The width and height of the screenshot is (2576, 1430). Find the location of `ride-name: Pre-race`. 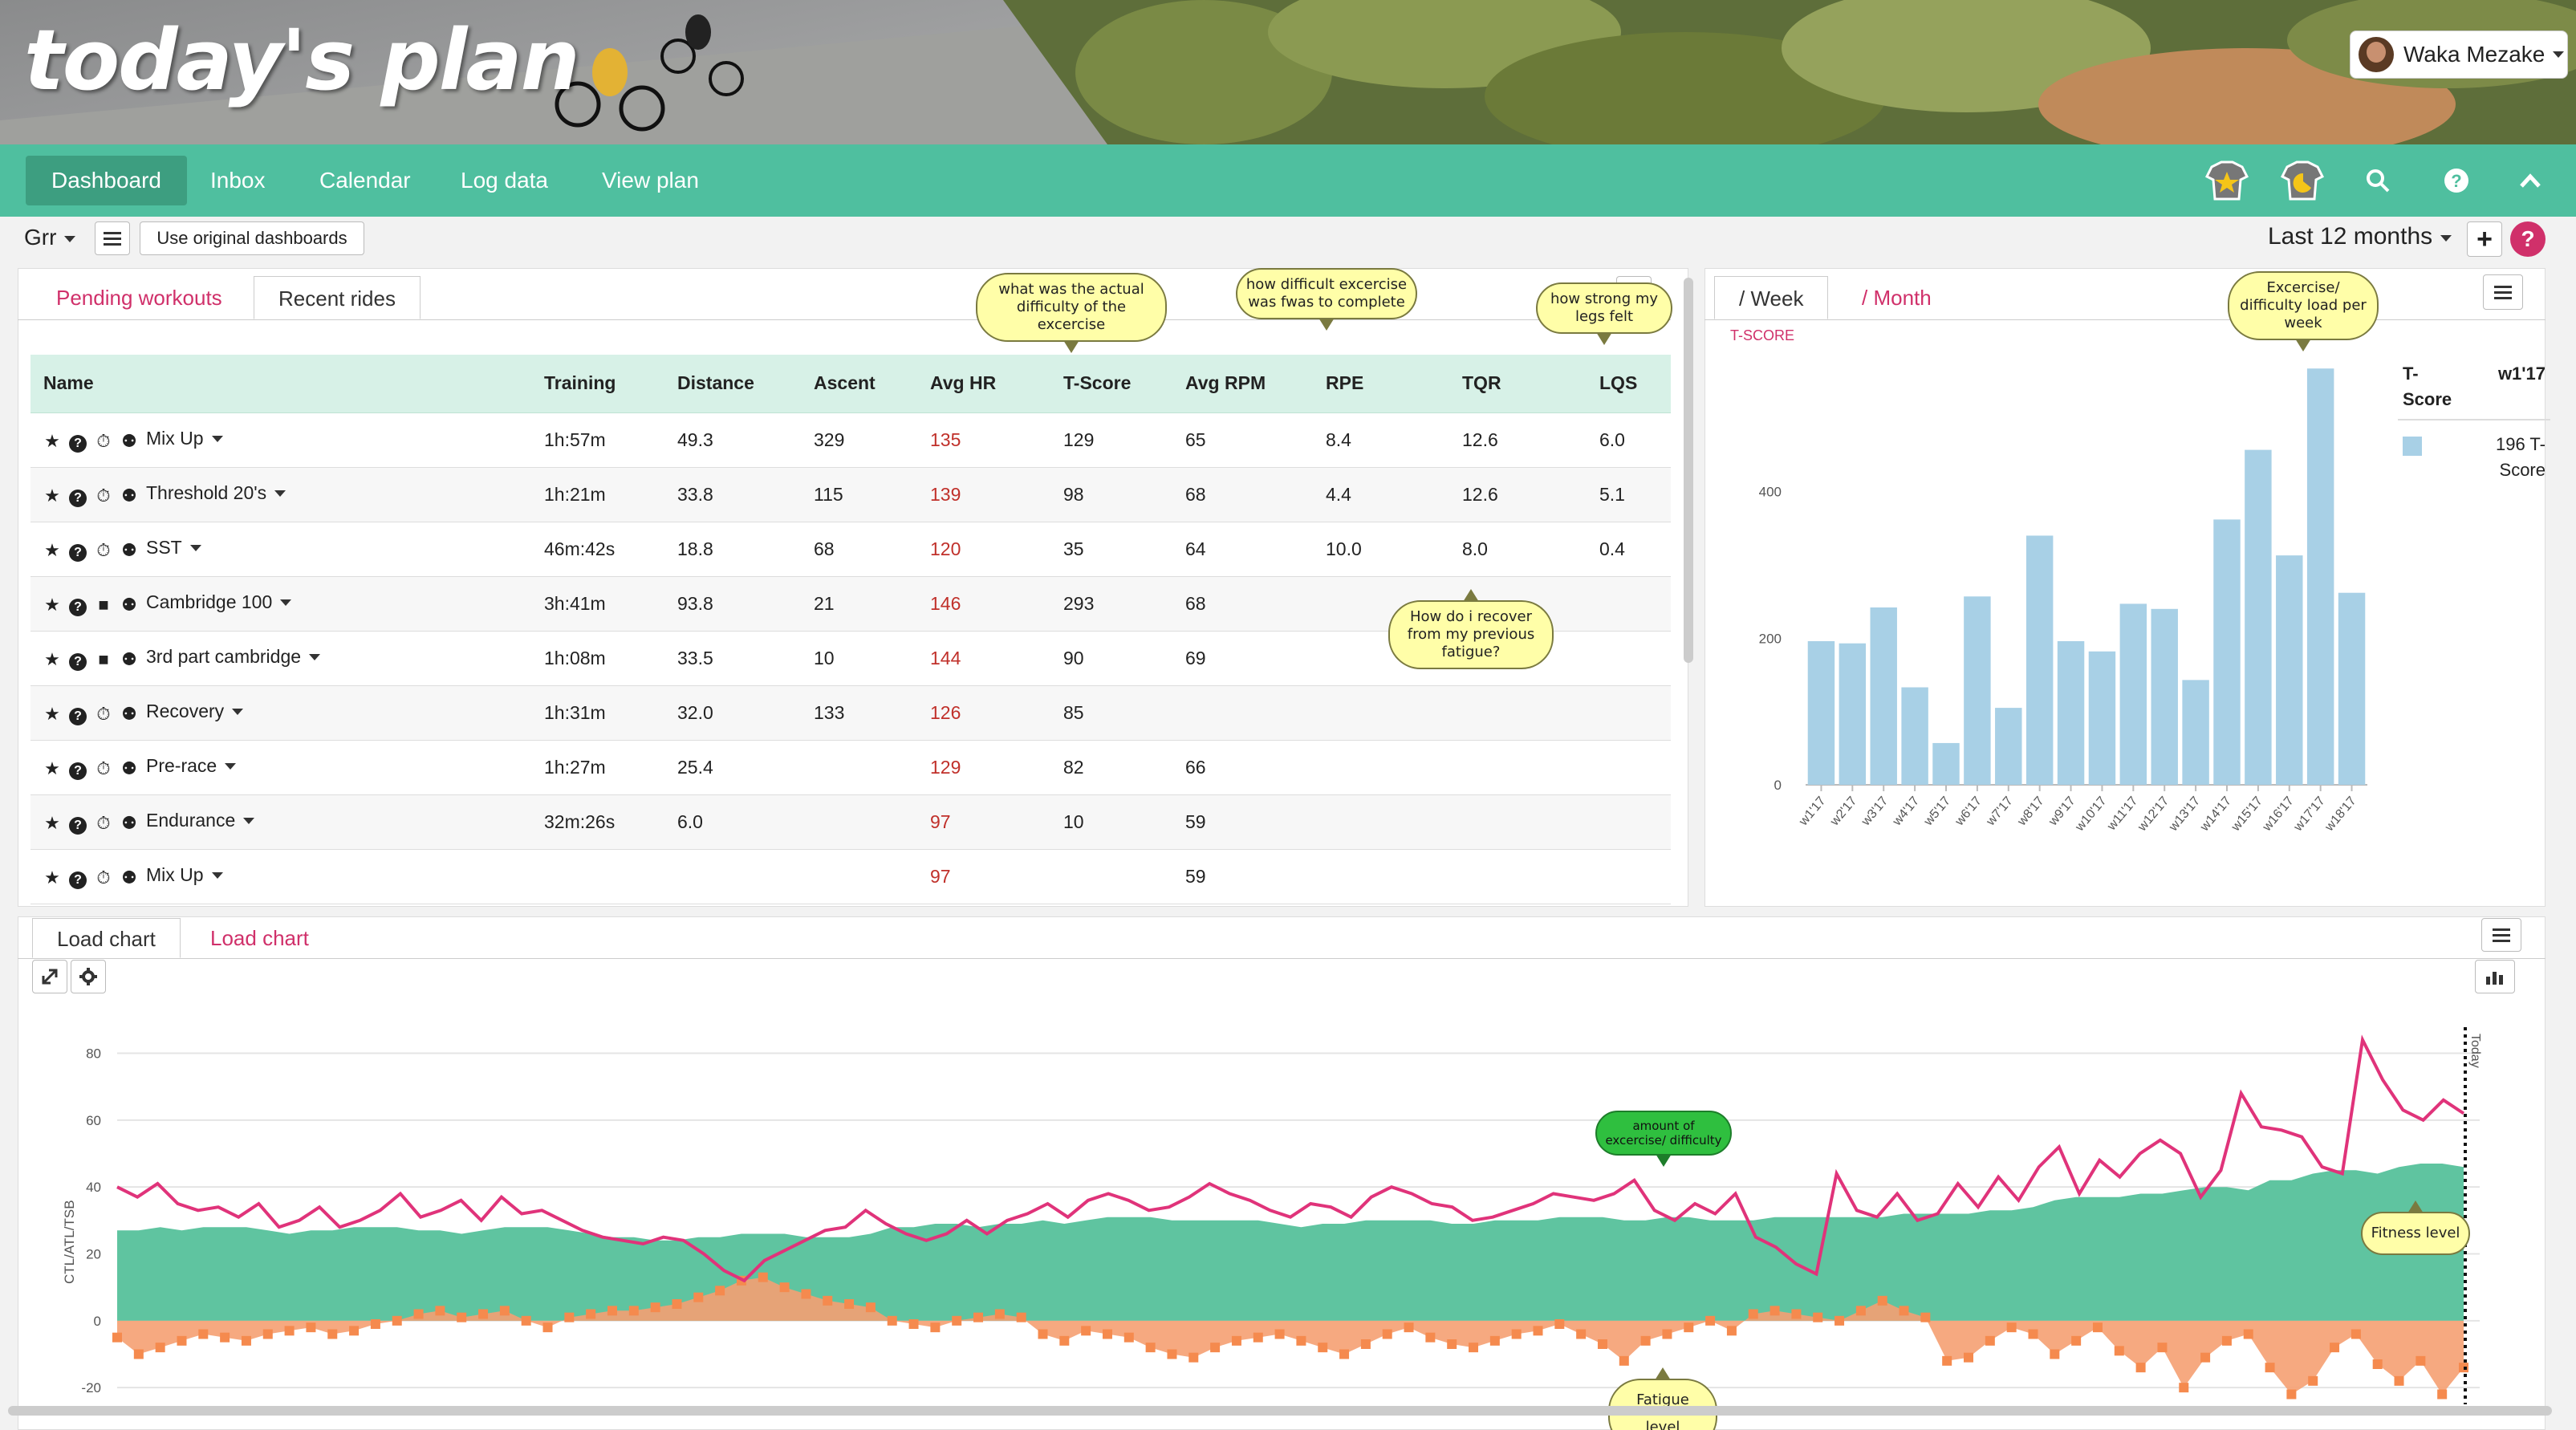

ride-name: Pre-race is located at coordinates (181, 765).